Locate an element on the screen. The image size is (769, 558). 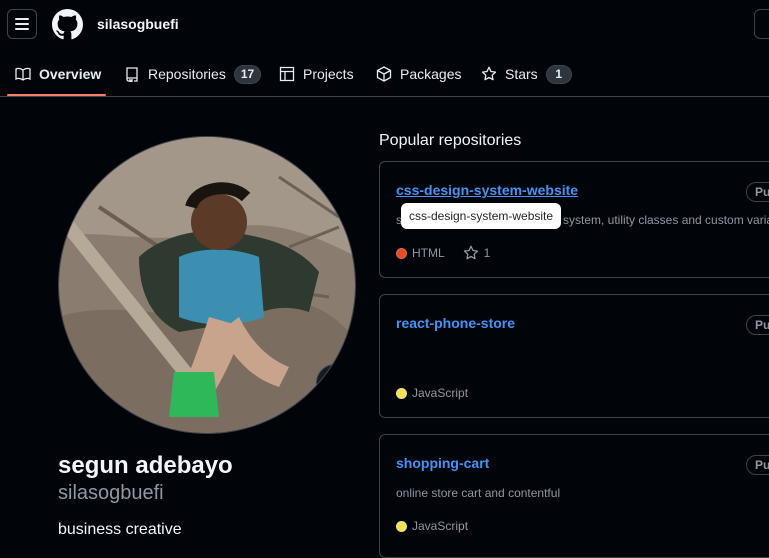
set-status-button is located at coordinates (335, 383).